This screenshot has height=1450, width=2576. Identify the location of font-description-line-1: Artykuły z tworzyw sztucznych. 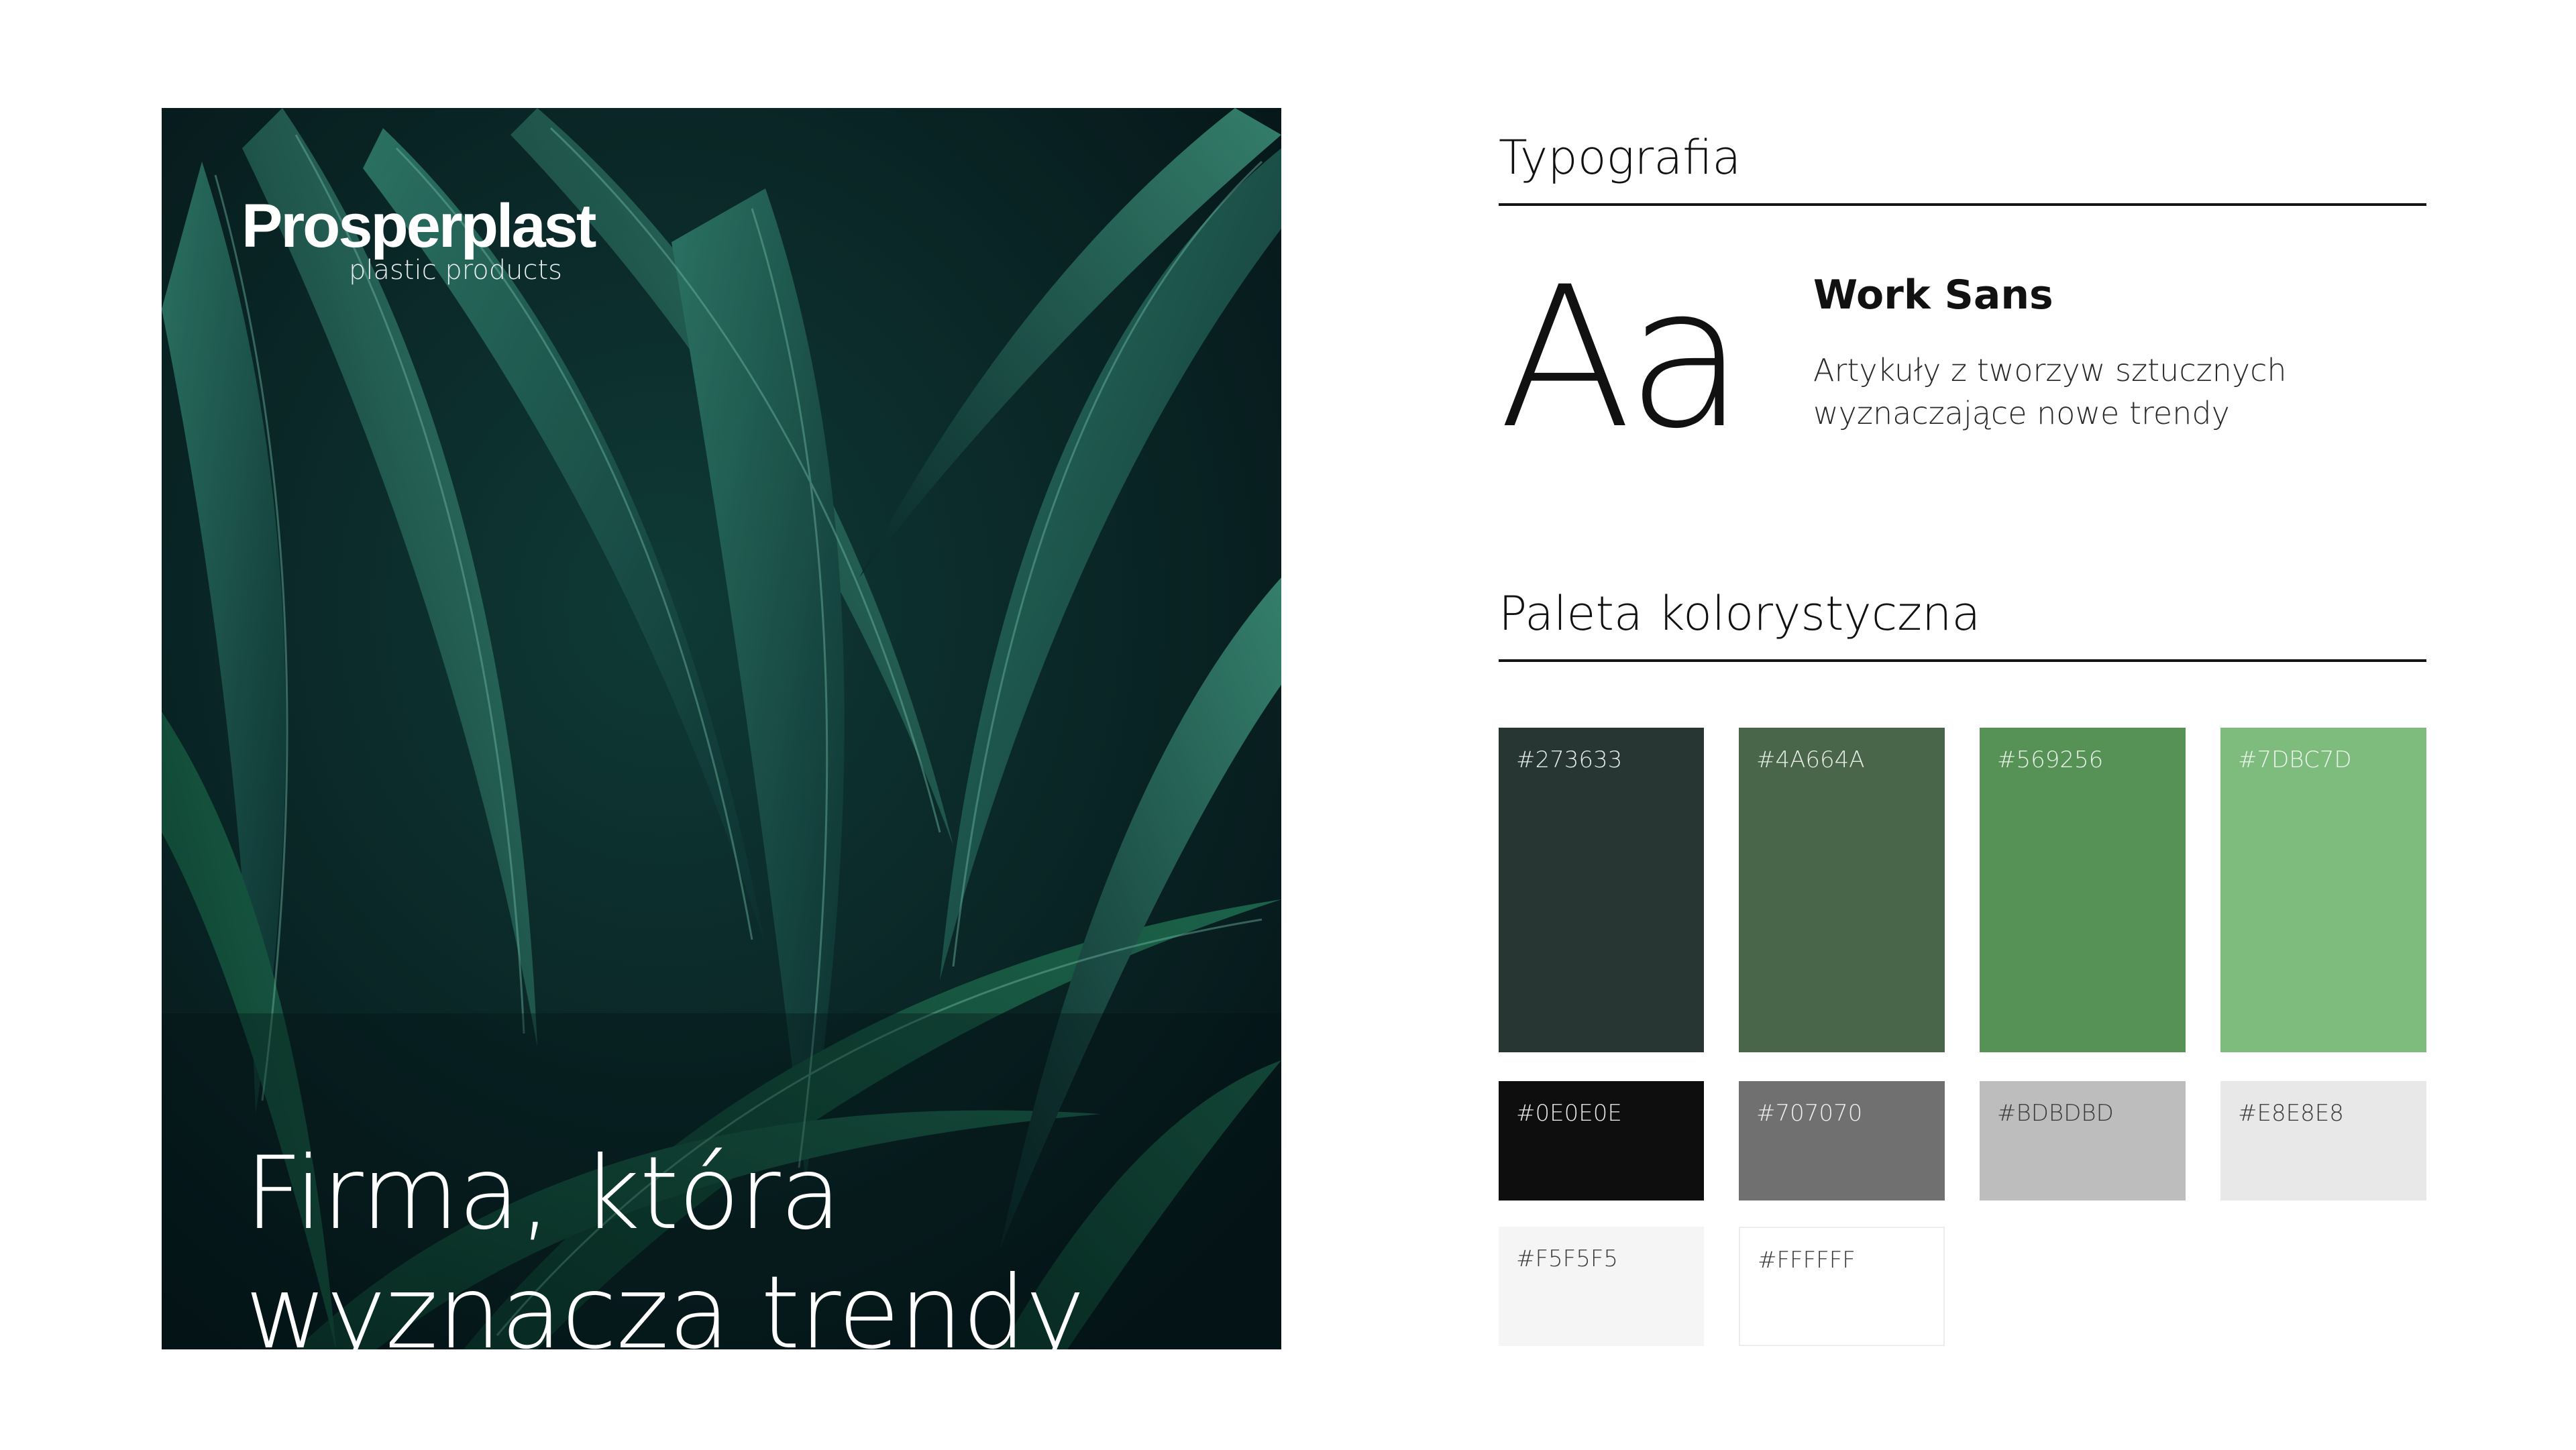
(2050, 370).